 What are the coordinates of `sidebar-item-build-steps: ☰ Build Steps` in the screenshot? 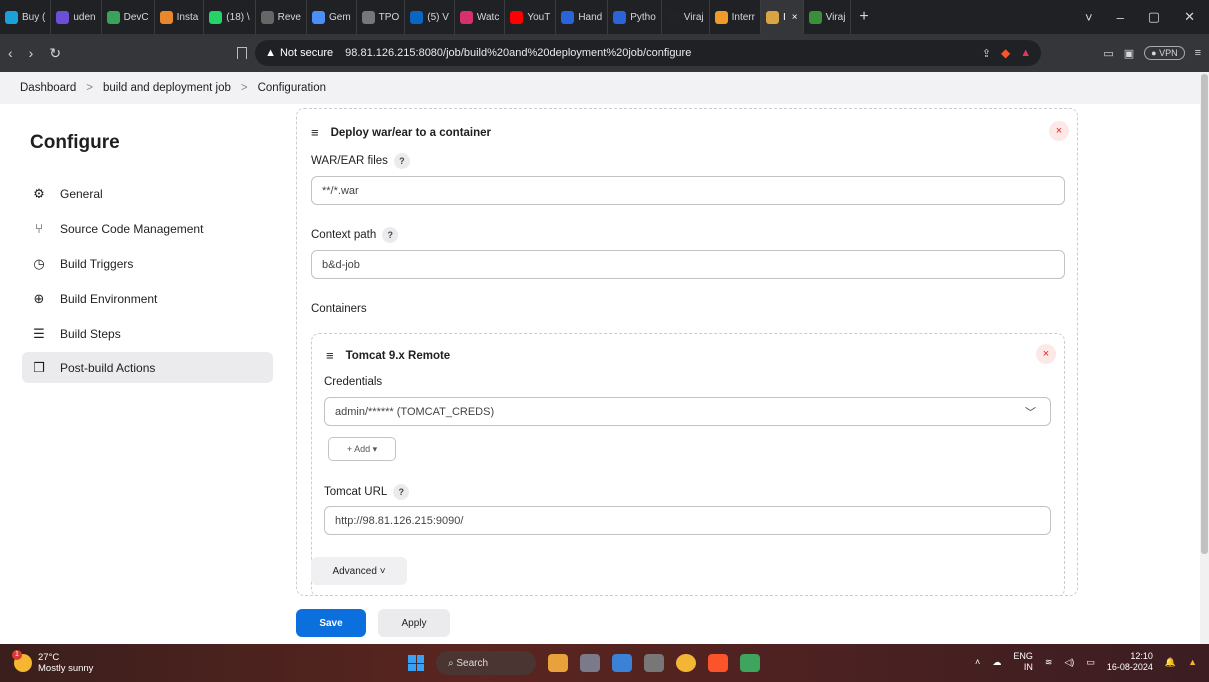 It's located at (147, 333).